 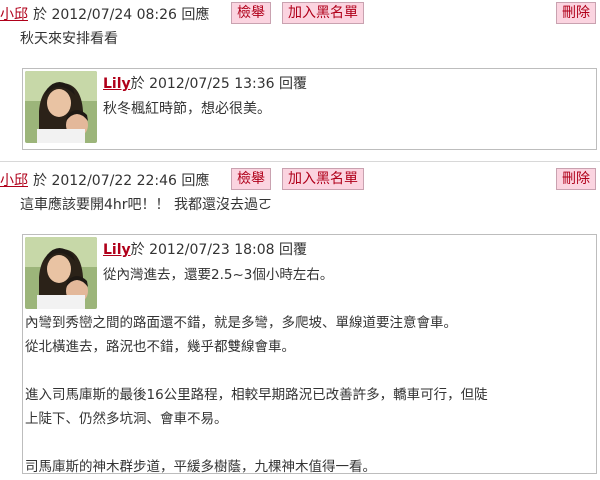 What do you see at coordinates (241, 323) in the screenshot?
I see `reply-paragraph: 內彎到秀巒之間的路面還不錯，就是多彎，多爬坡、單線道要注意會車。` at bounding box center [241, 323].